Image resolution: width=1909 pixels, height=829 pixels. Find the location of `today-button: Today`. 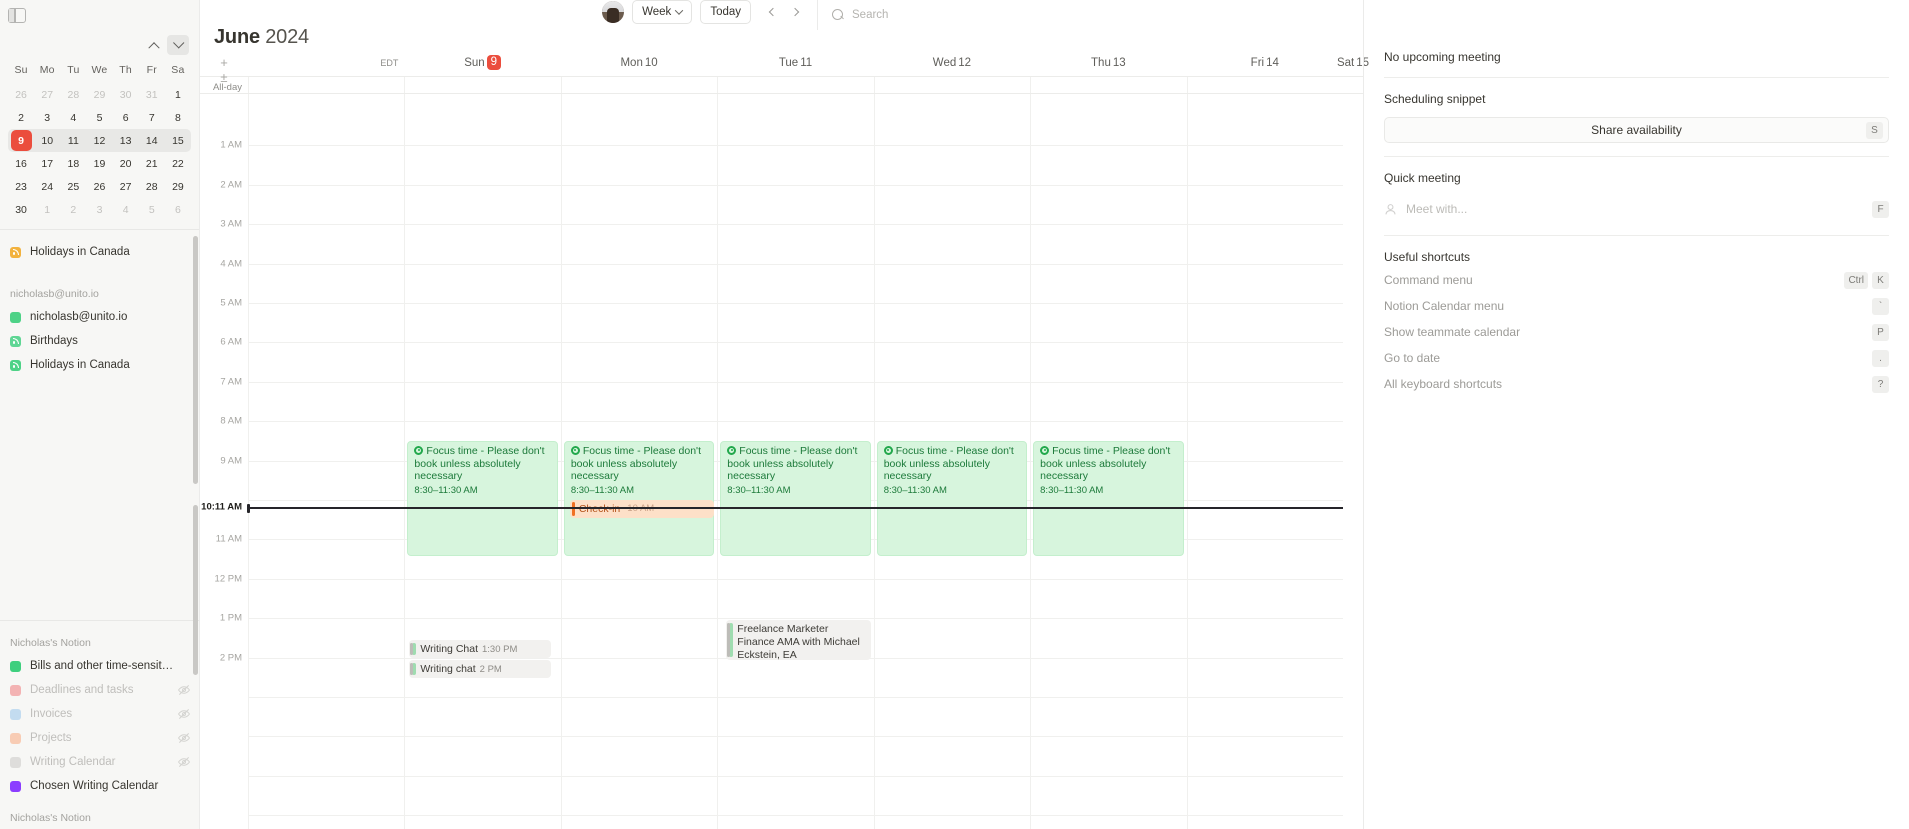

today-button: Today is located at coordinates (725, 12).